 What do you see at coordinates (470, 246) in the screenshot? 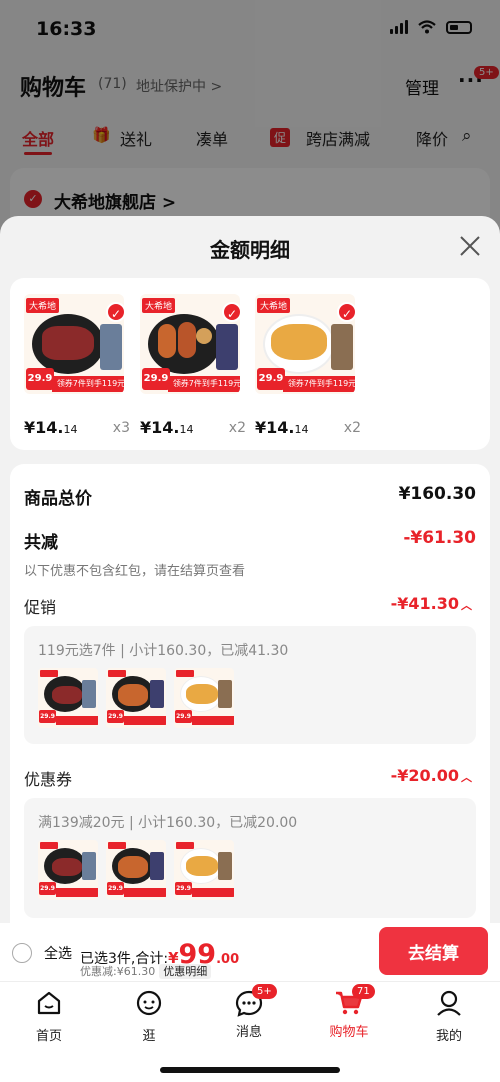
I see `close-icon` at bounding box center [470, 246].